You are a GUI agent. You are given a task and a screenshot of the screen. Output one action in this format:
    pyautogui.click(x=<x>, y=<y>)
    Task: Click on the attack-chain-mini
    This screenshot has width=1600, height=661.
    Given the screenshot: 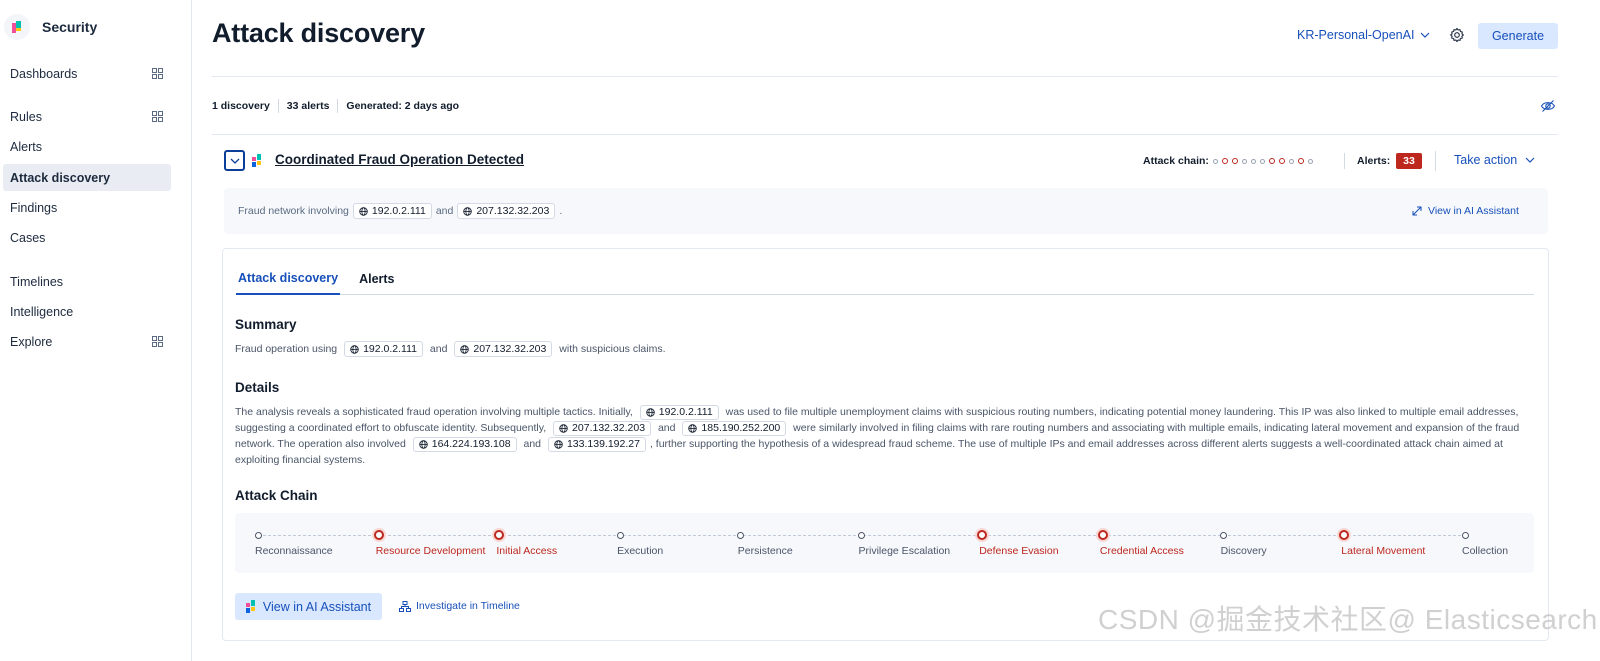 What is the action you would take?
    pyautogui.click(x=1263, y=161)
    